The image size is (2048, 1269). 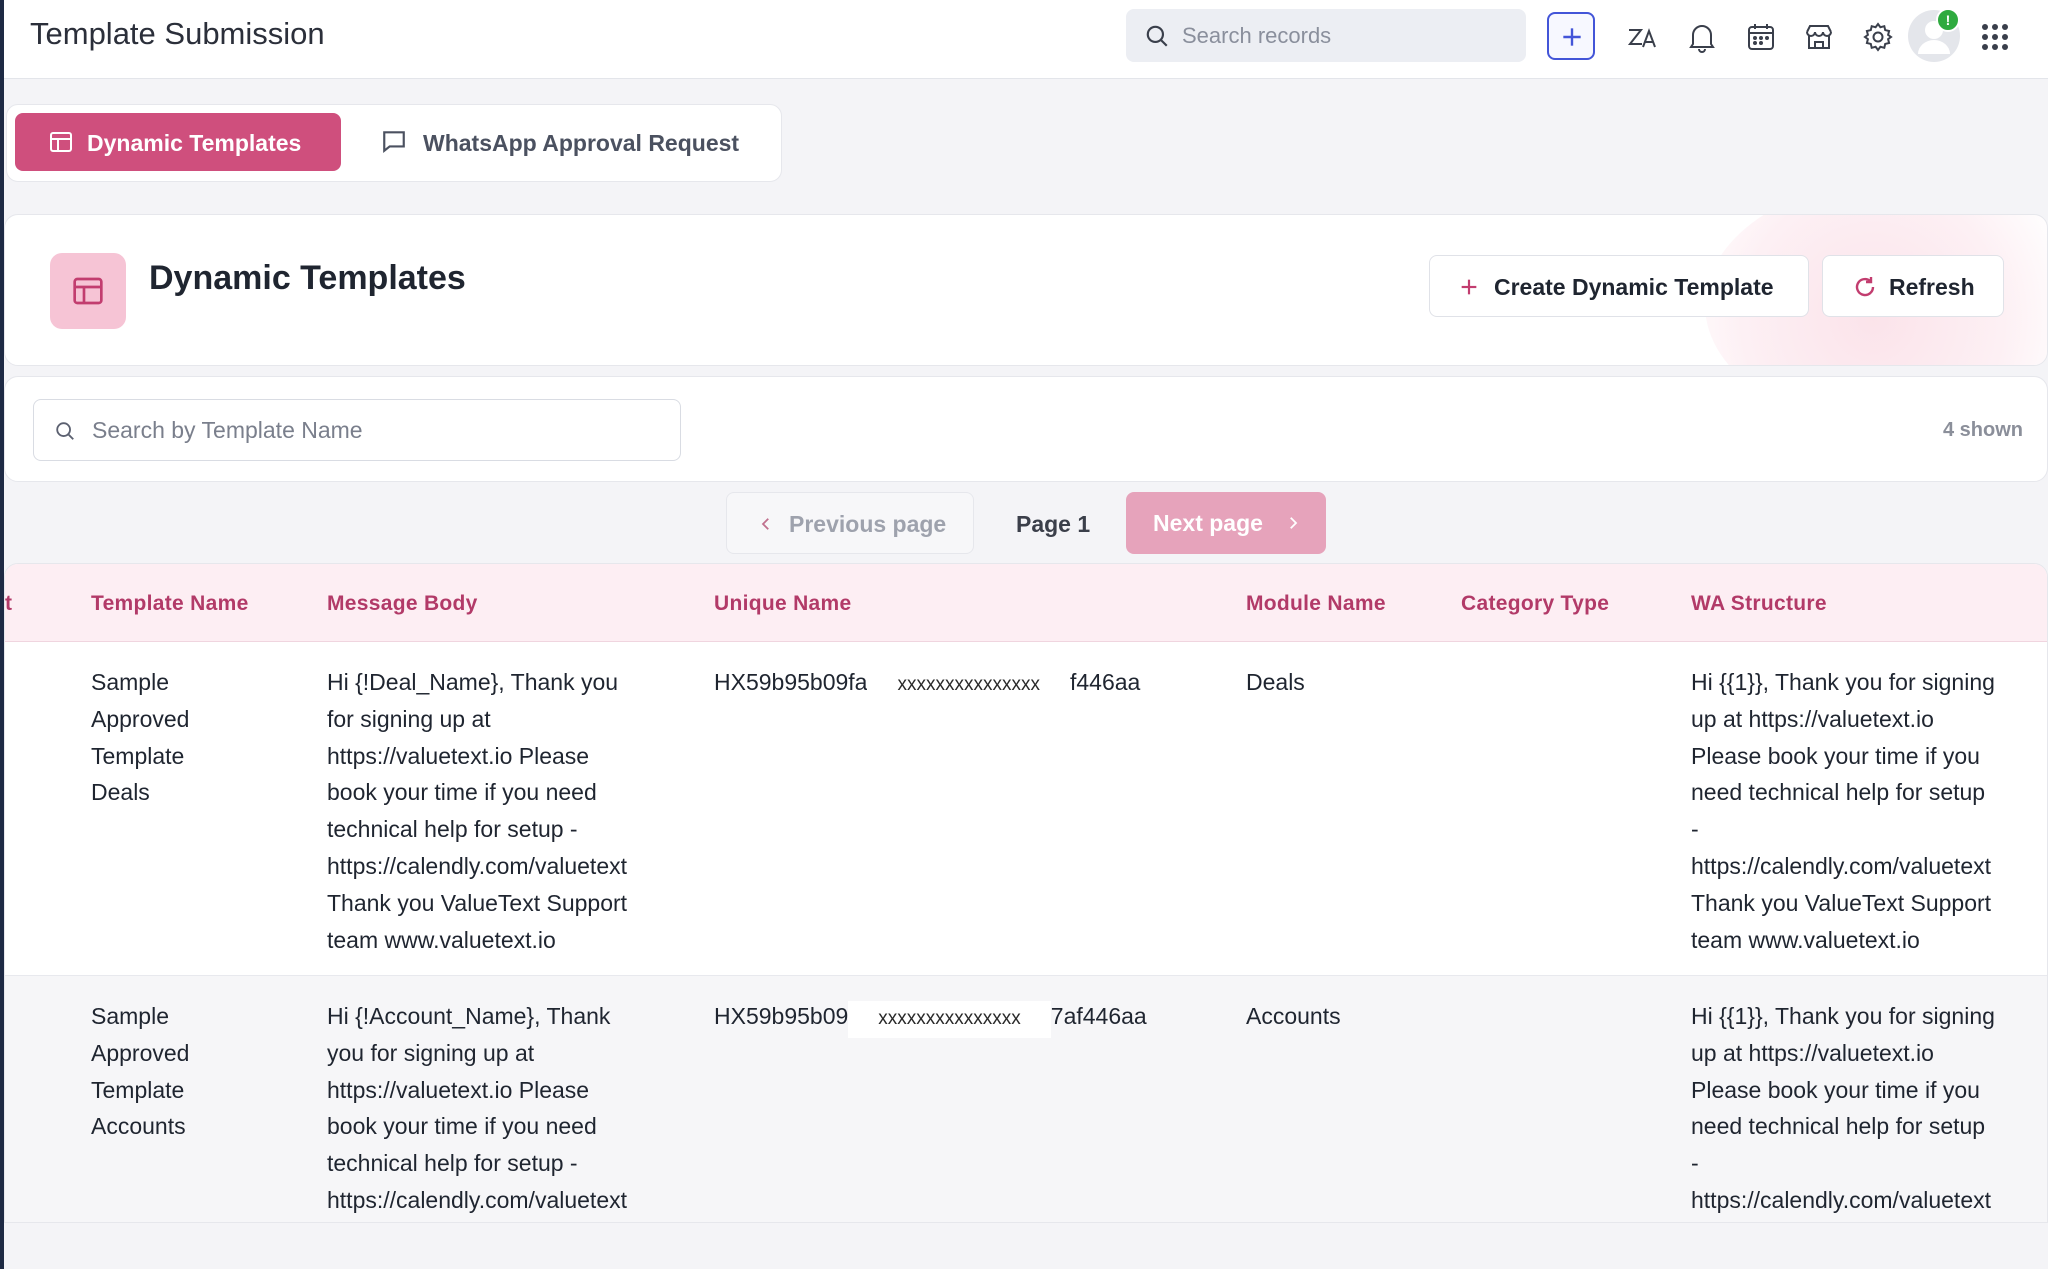 I want to click on create-dynamic-template-button: Create Dynamic Template, so click(x=1619, y=286).